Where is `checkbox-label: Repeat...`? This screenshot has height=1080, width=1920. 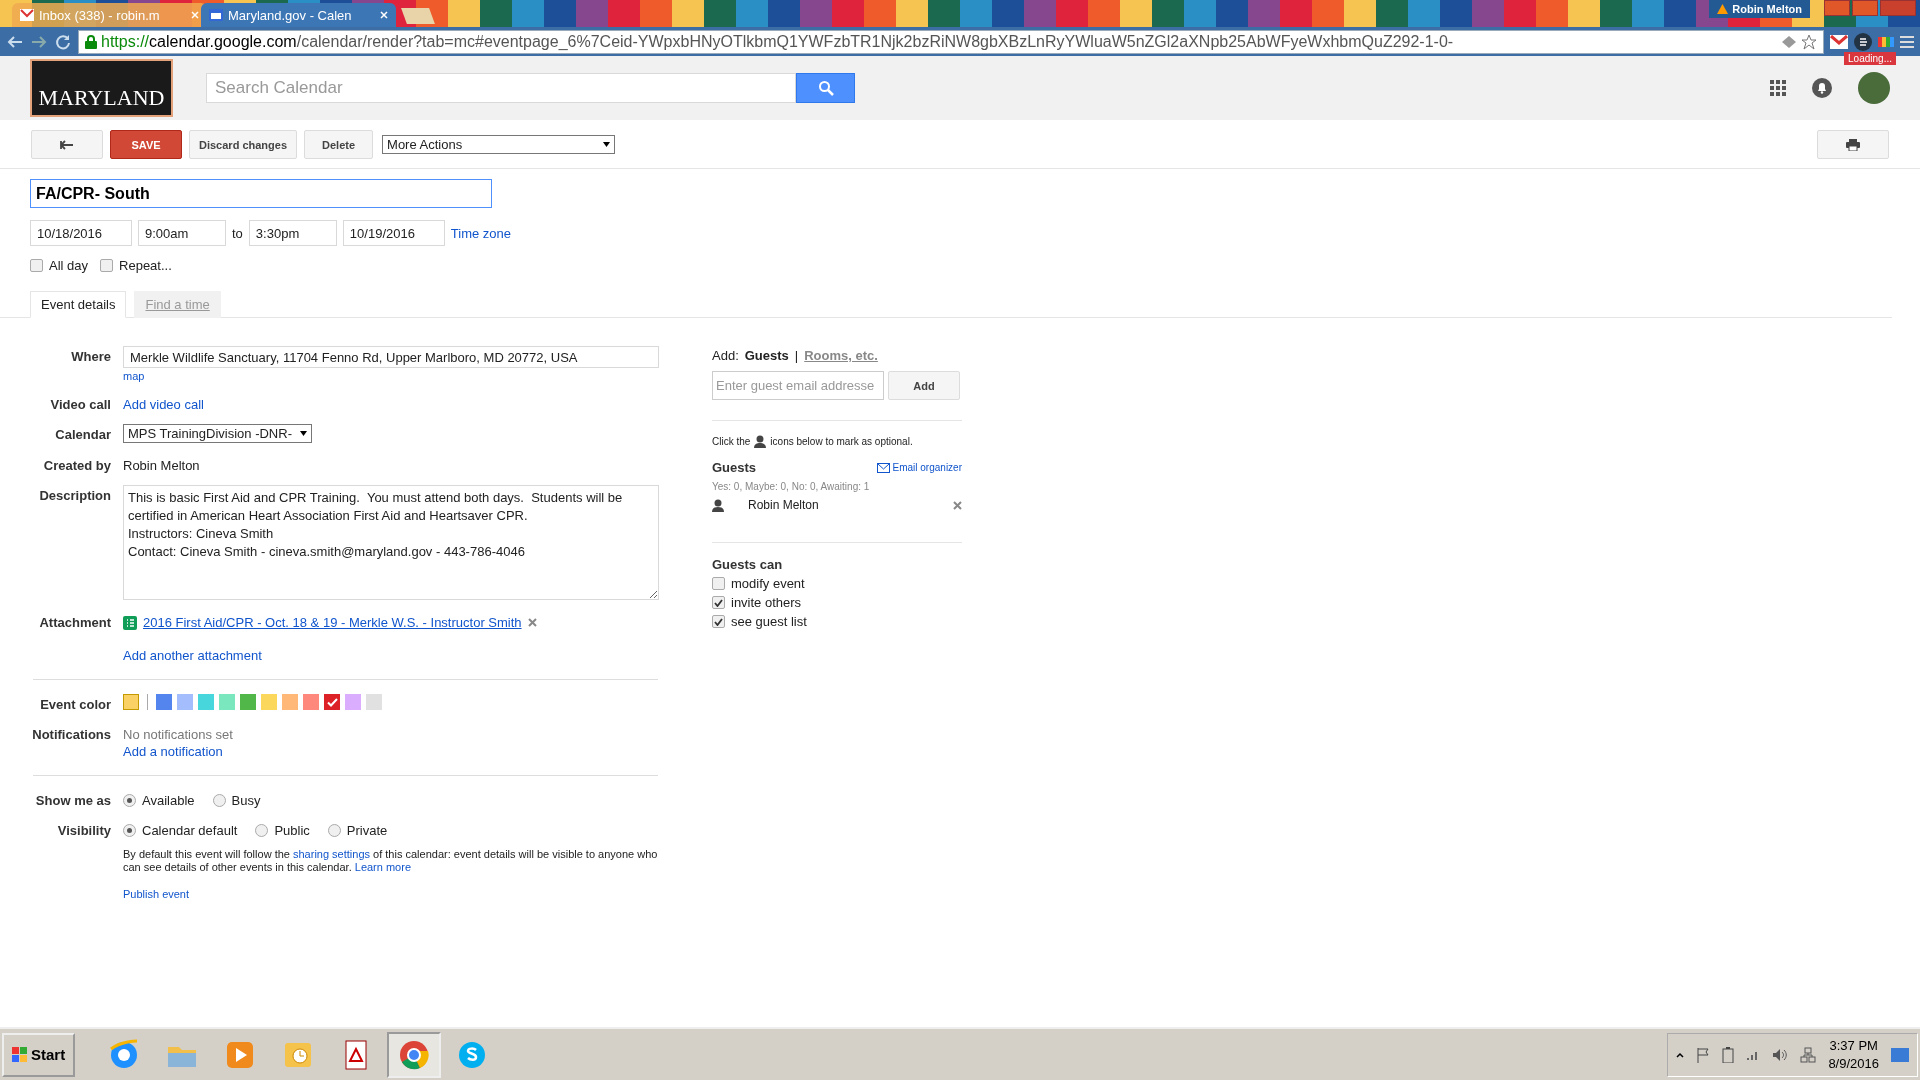 checkbox-label: Repeat... is located at coordinates (145, 265).